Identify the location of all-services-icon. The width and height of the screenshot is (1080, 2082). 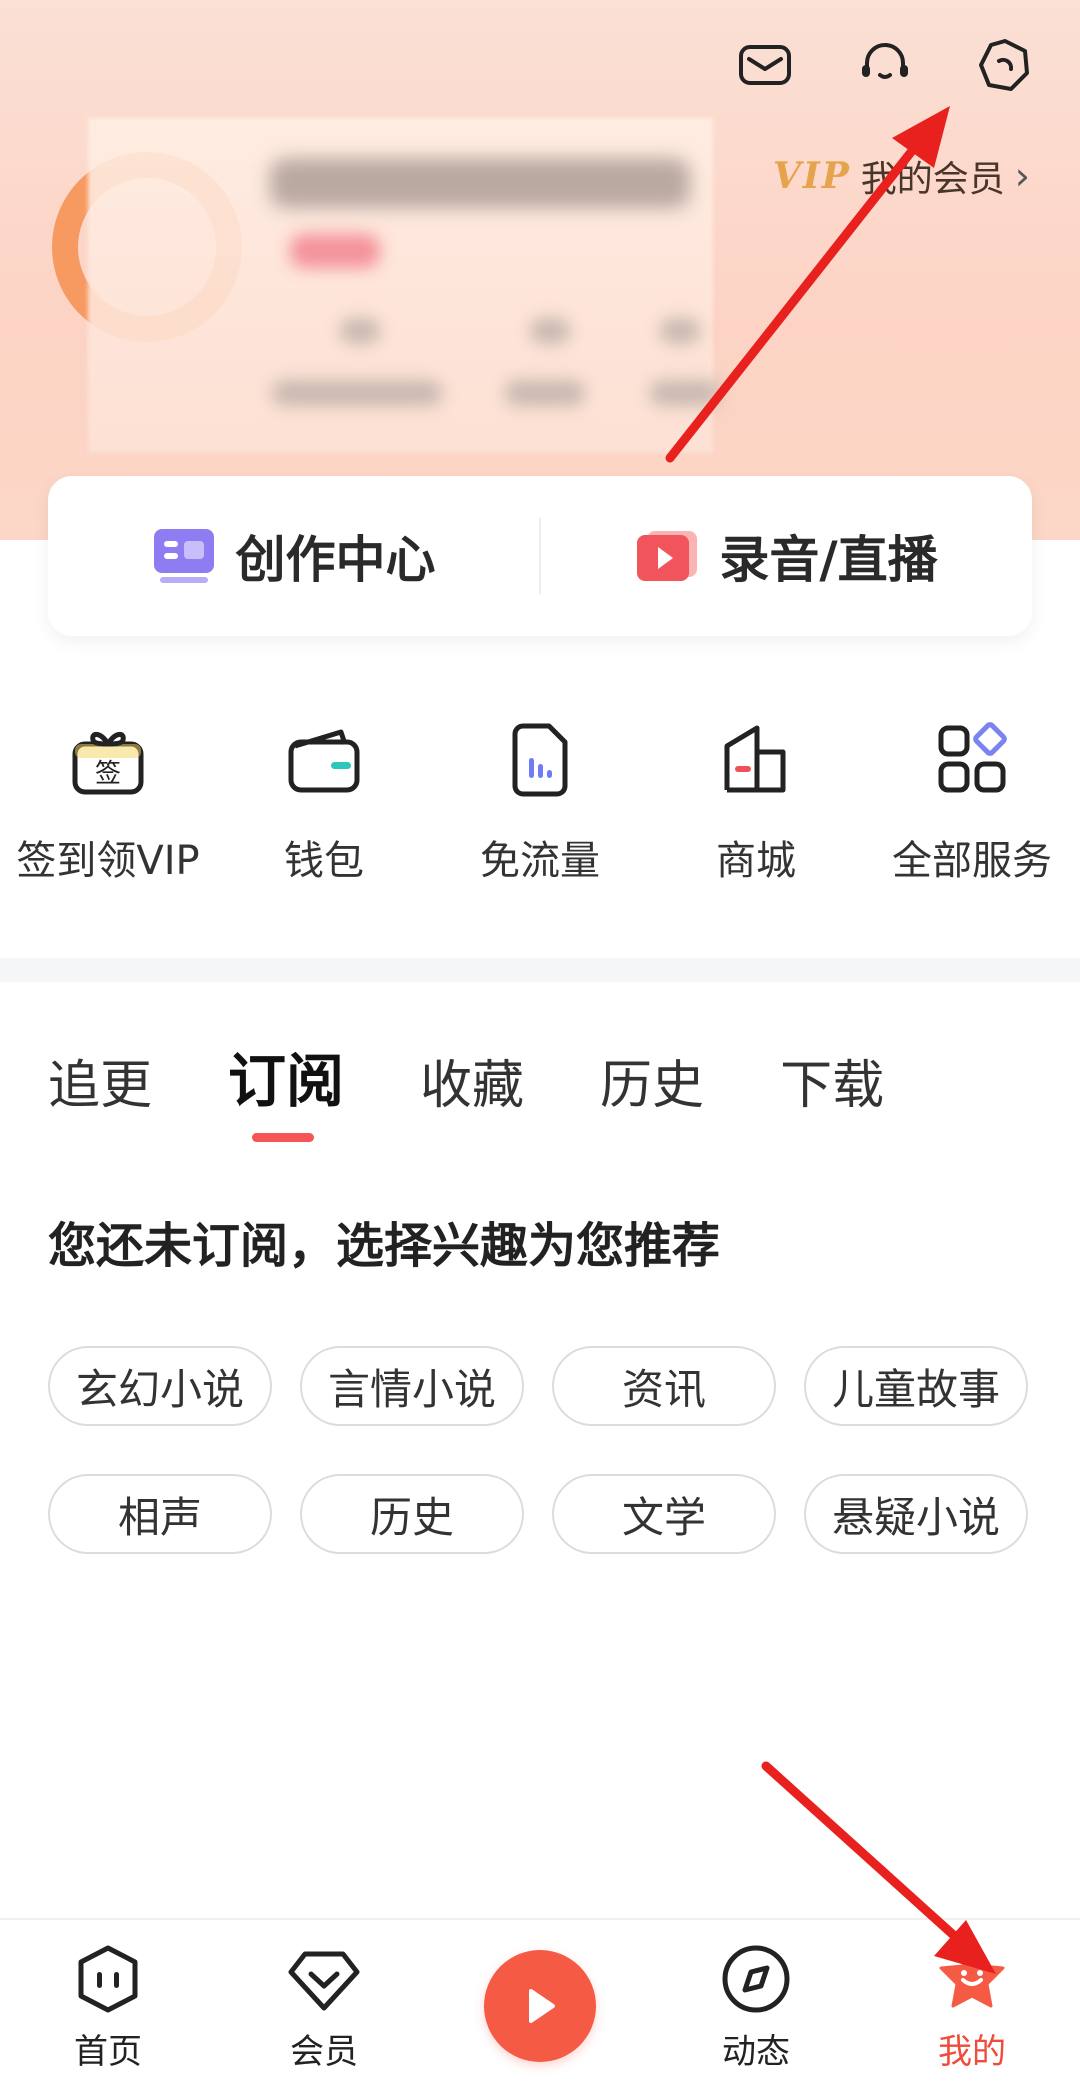
(972, 757).